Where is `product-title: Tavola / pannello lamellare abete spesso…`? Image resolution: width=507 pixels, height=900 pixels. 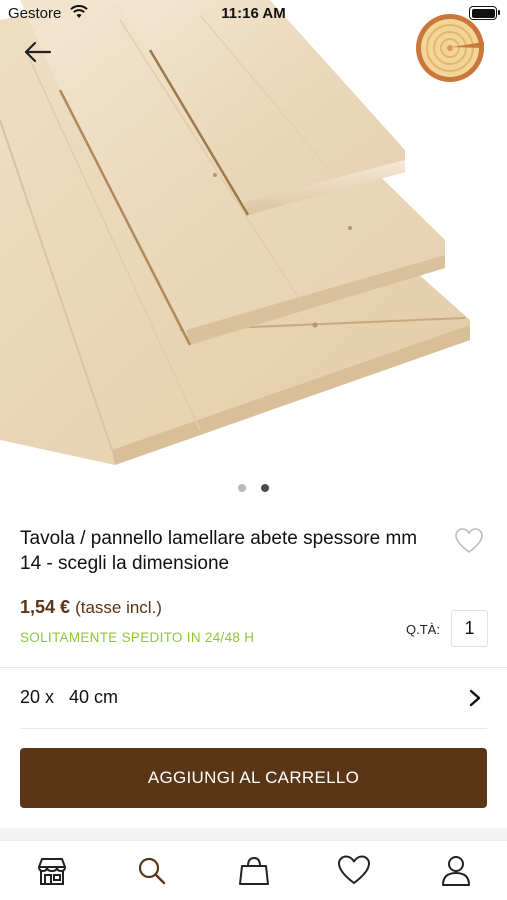 product-title: Tavola / pannello lamellare abete spesso… is located at coordinates (219, 551).